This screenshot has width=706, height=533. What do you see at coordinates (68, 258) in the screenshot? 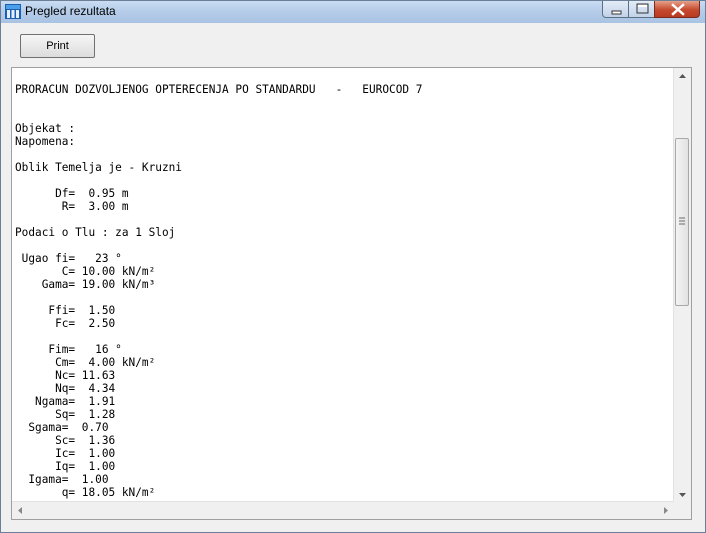
I see `report-line: Ugao fi= 23 °` at bounding box center [68, 258].